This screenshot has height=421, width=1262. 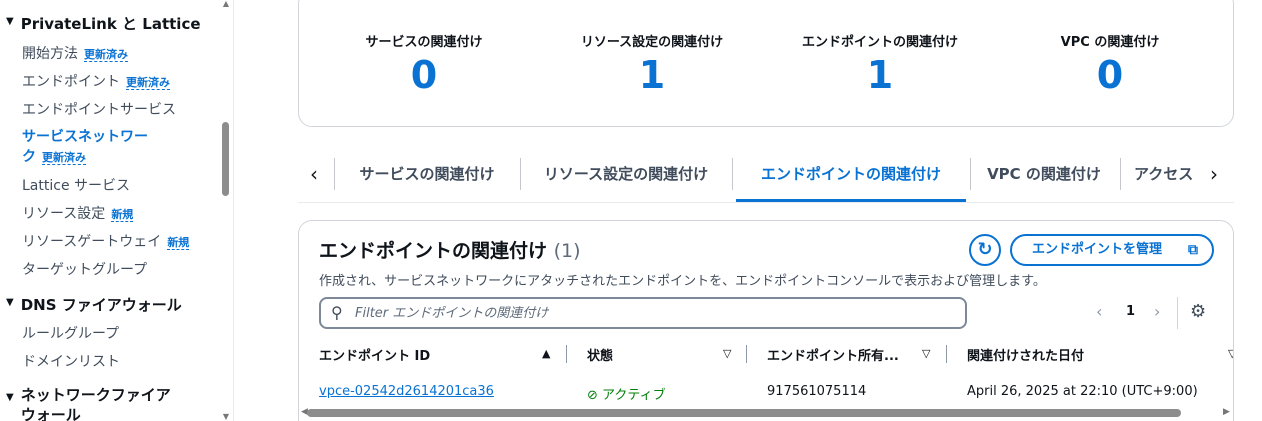 I want to click on scroll-down-arrow-icon: ▼, so click(x=226, y=417).